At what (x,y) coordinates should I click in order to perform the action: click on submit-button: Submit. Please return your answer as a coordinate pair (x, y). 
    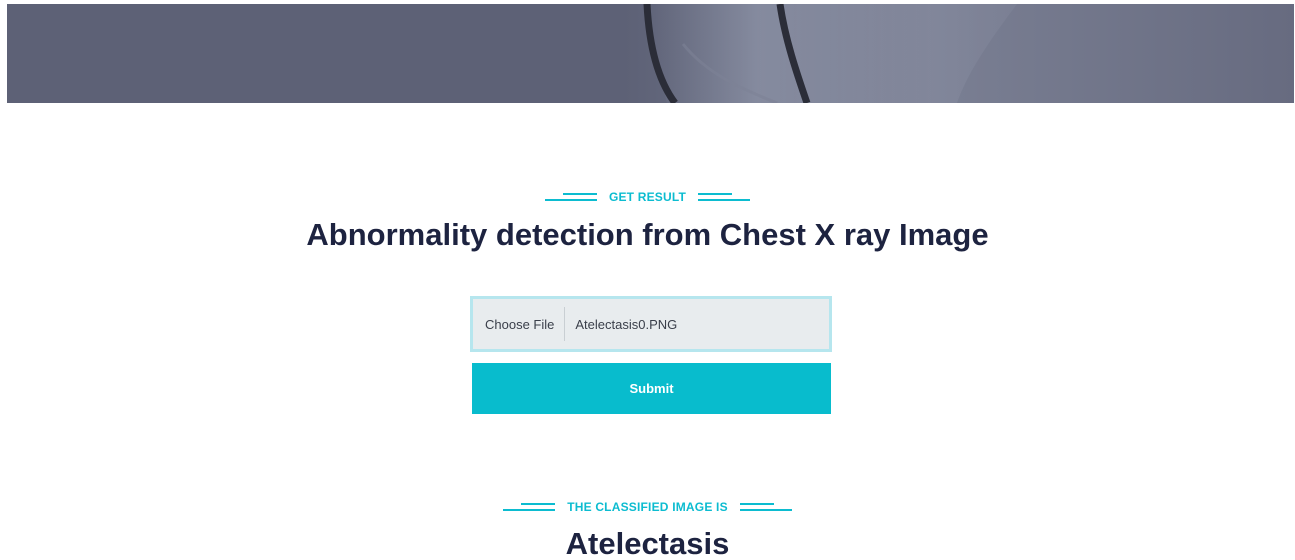
    Looking at the image, I should click on (651, 388).